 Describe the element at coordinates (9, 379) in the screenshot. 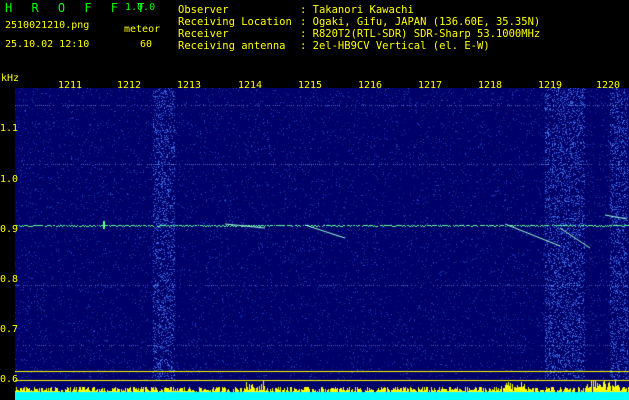

I see `freq-tick-0-6: 0.6` at that location.